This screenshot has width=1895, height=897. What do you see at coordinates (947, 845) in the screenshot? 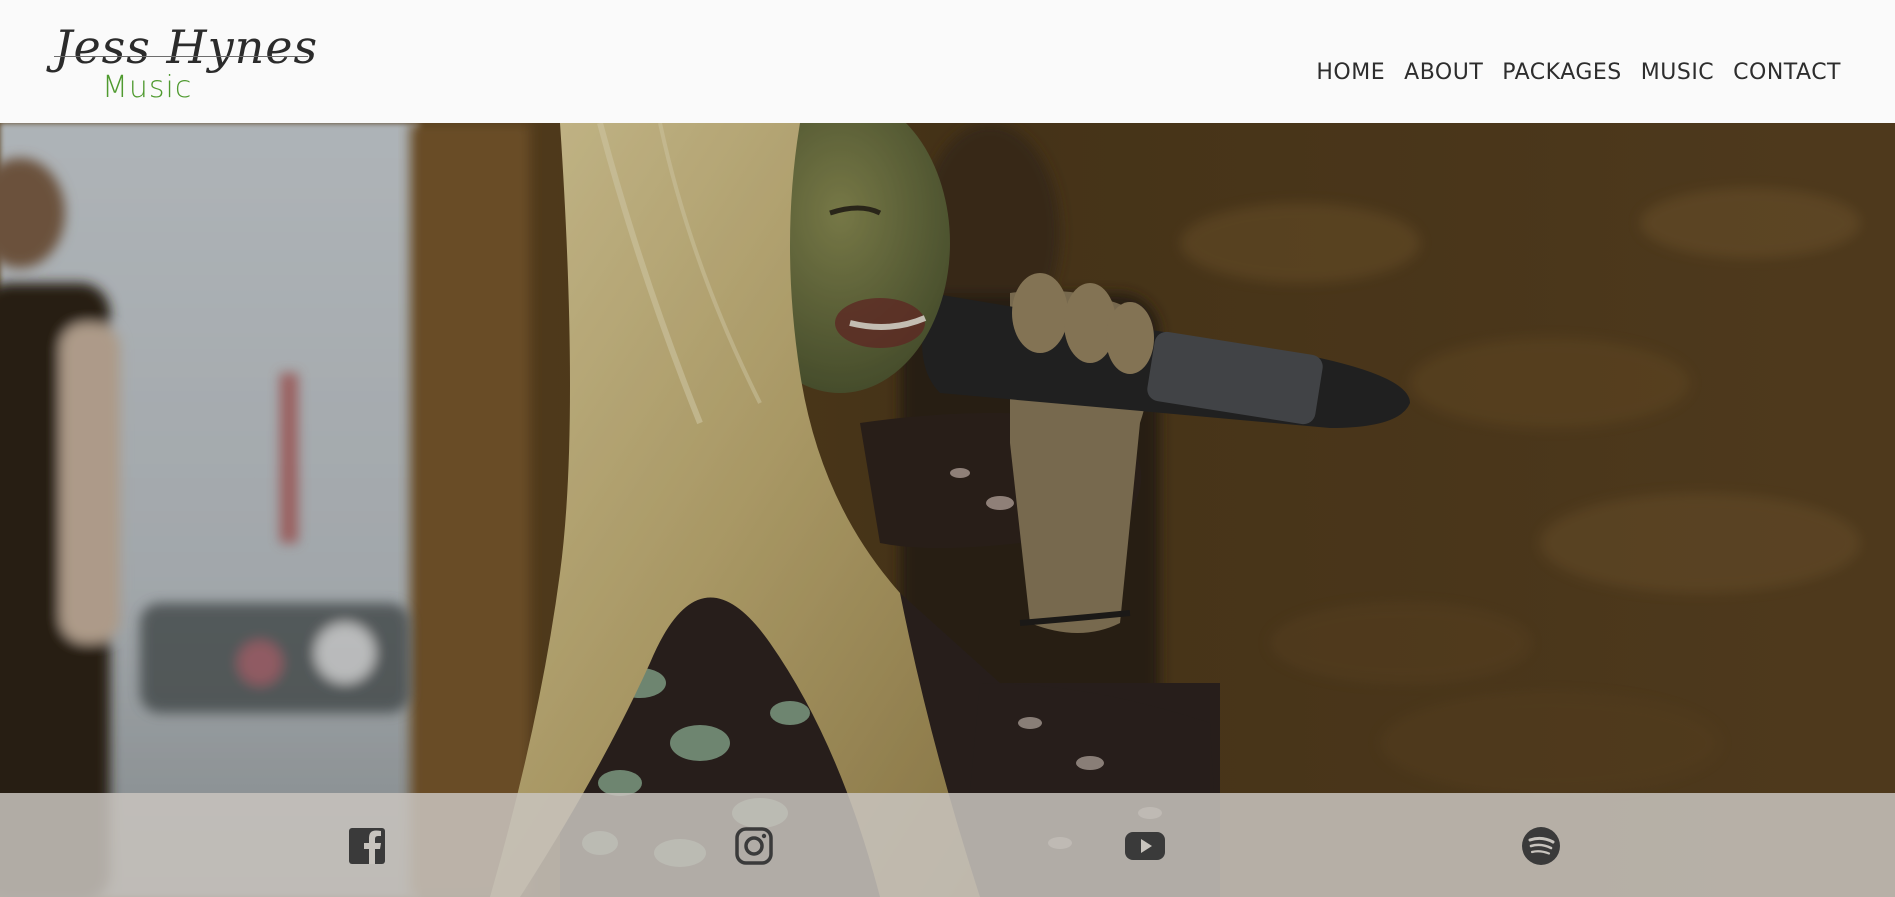
I see `social-bar` at bounding box center [947, 845].